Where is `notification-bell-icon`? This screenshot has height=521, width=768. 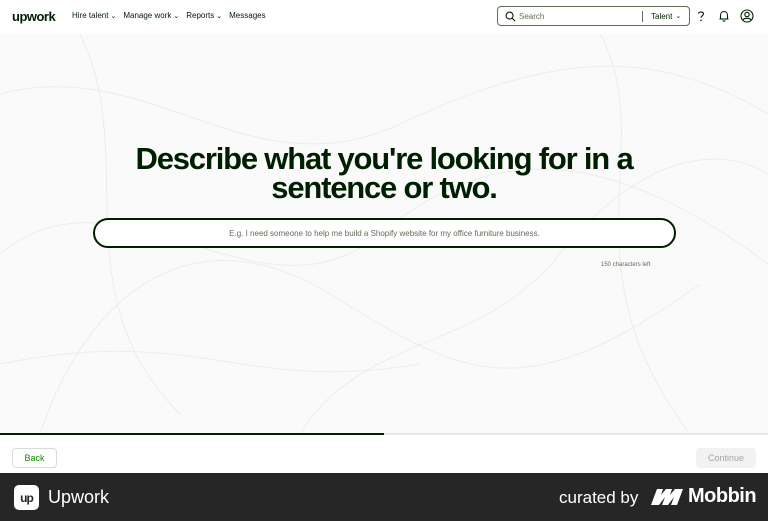 notification-bell-icon is located at coordinates (724, 16).